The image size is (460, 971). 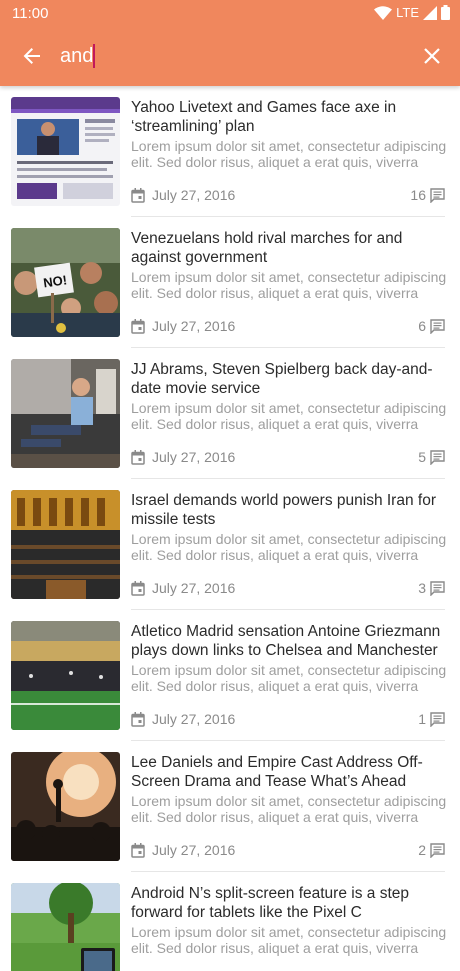 I want to click on search-input, so click(x=220, y=56).